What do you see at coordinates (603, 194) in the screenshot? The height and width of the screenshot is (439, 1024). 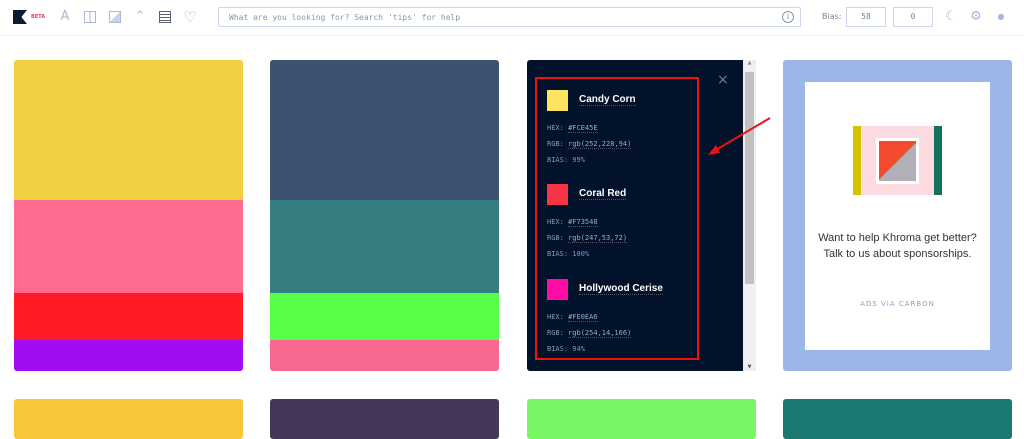 I see `color-name: Coral Red` at bounding box center [603, 194].